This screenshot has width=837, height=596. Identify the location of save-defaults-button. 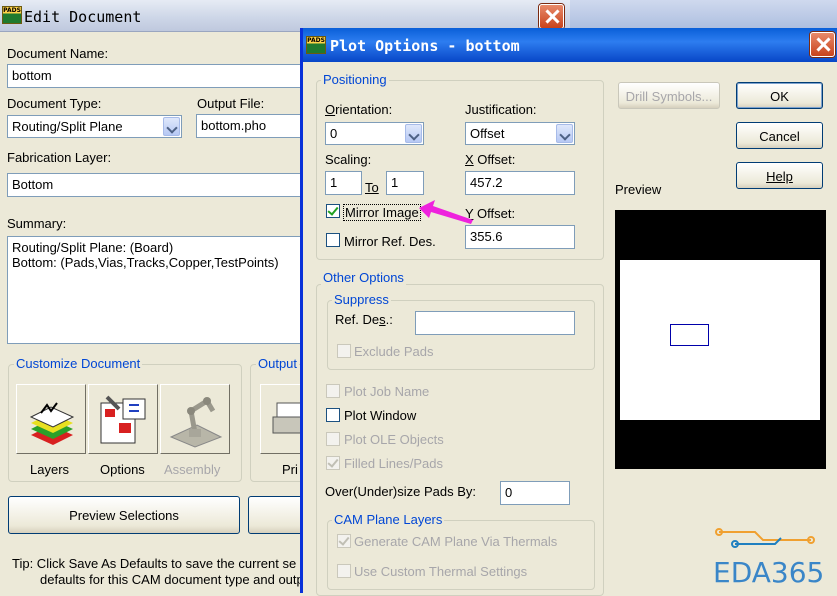
(278, 515).